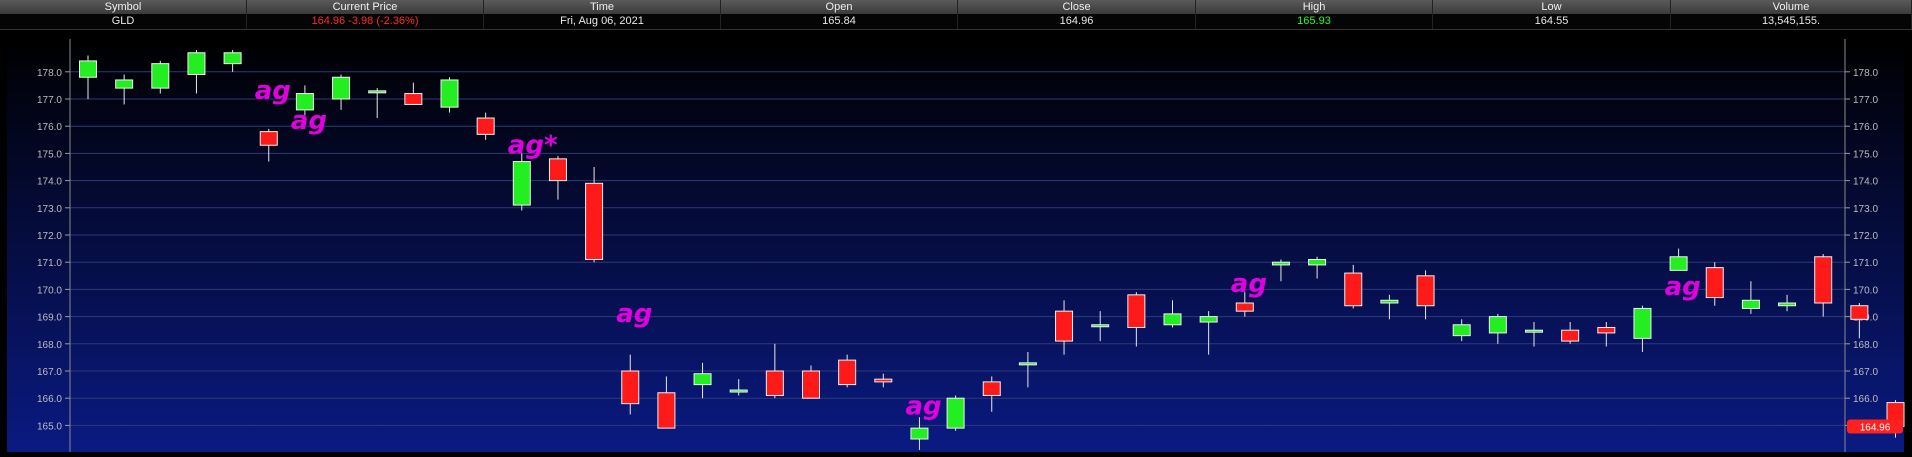 The image size is (1912, 457). I want to click on y-tick-label-right: 178.0, so click(1865, 73).